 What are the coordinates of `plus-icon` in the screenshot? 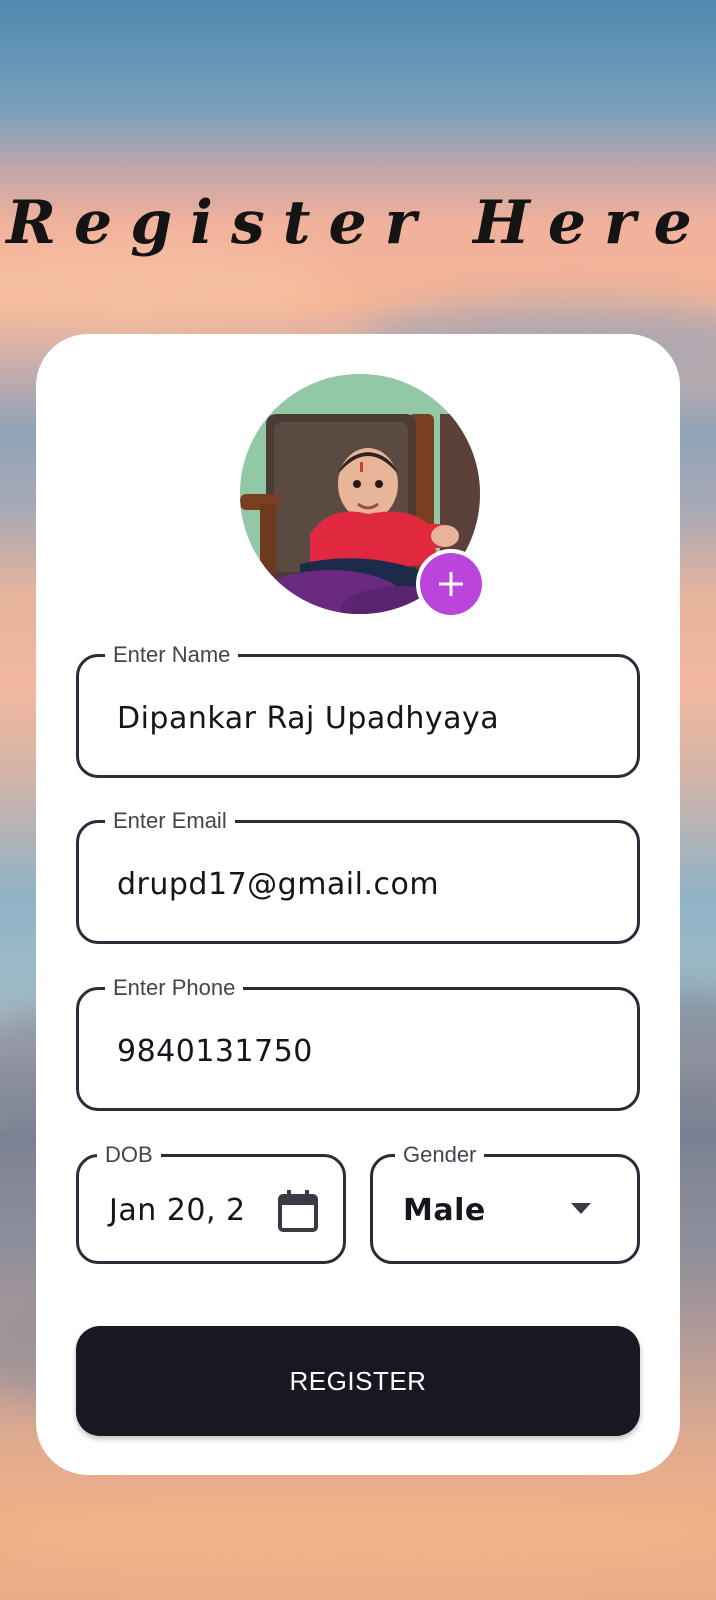 It's located at (451, 584).